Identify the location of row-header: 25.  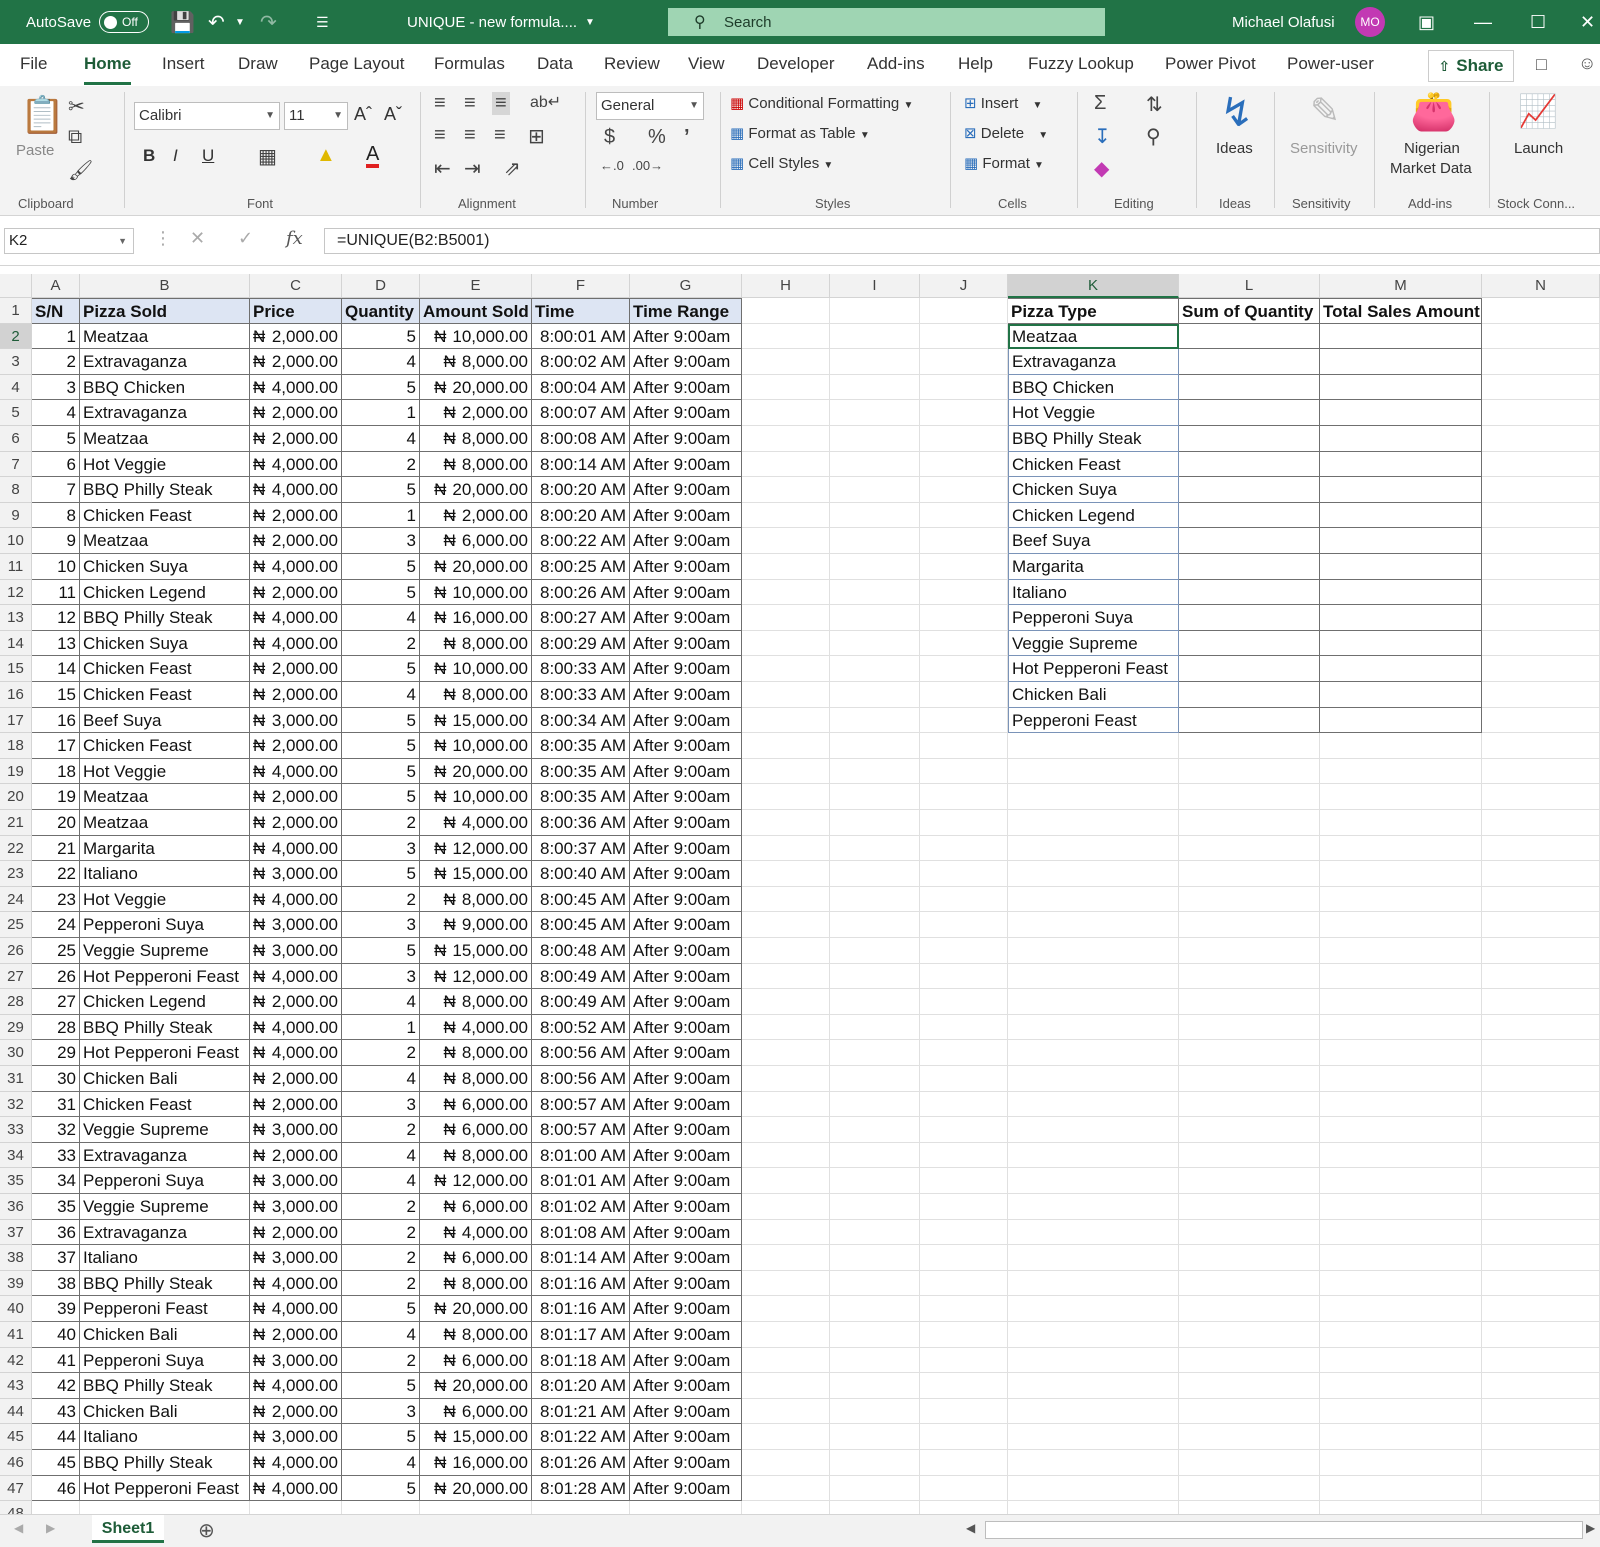
(16, 925).